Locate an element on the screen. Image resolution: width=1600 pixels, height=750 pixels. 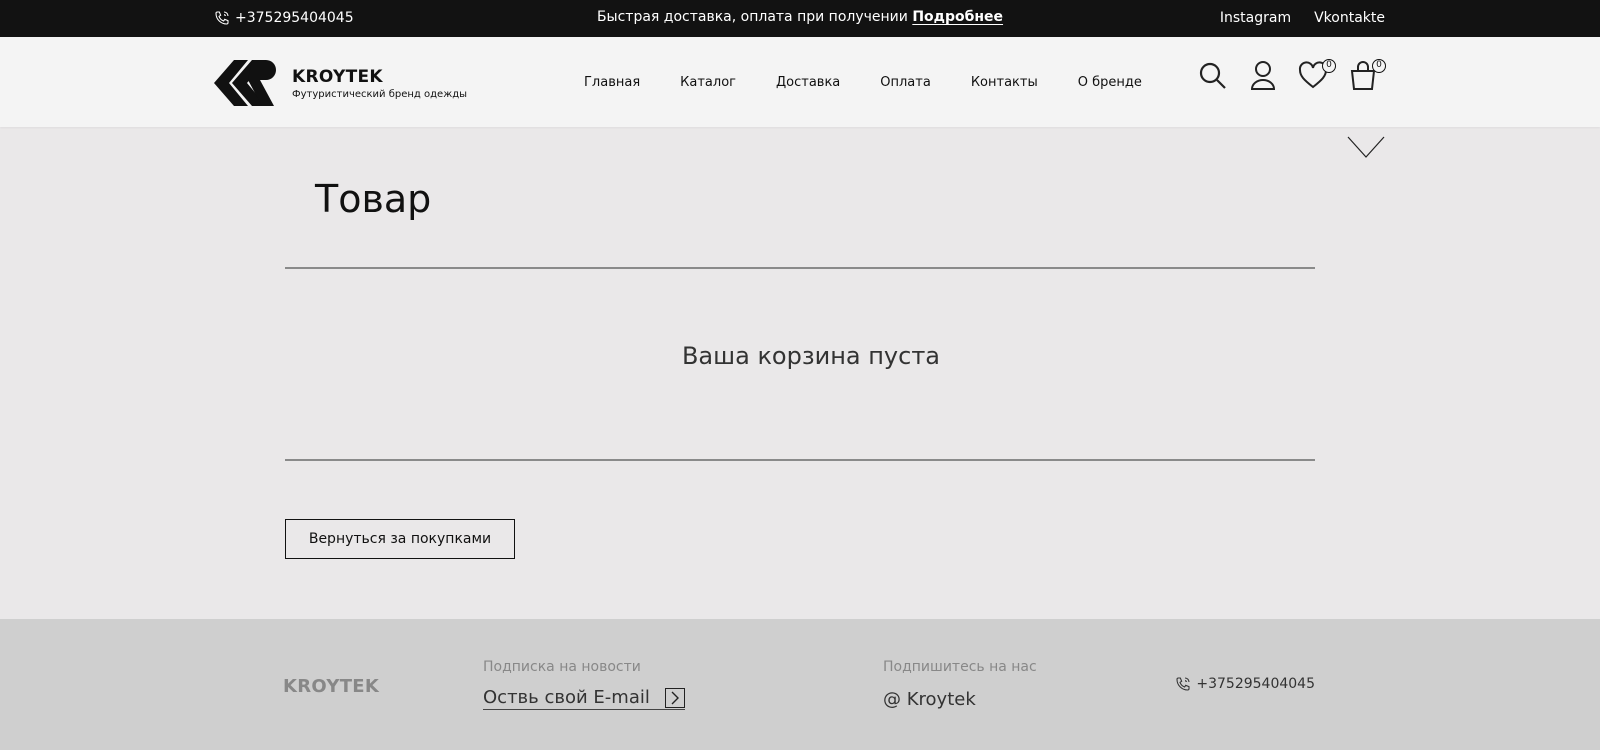
brand-name: KROYTEK is located at coordinates (337, 76).